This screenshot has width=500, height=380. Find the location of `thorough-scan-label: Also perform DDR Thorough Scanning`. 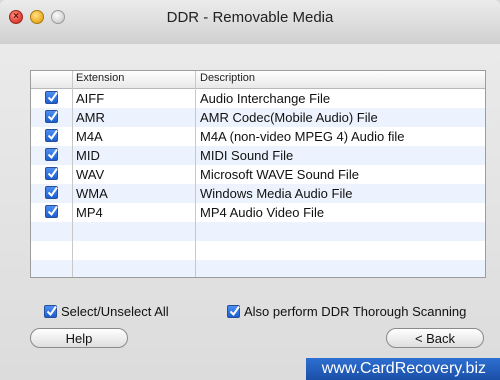

thorough-scan-label: Also perform DDR Thorough Scanning is located at coordinates (355, 311).